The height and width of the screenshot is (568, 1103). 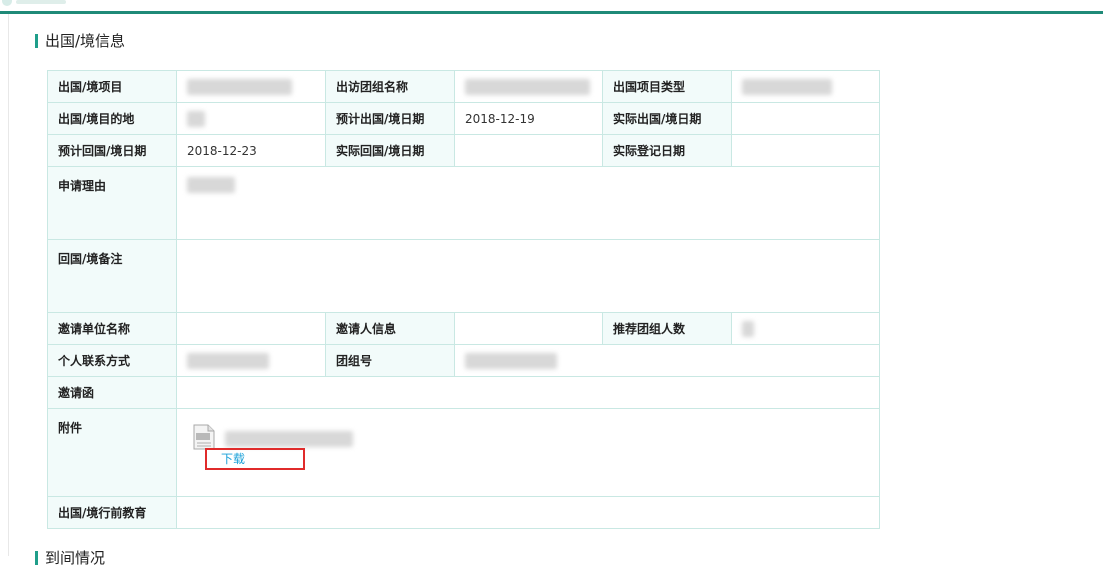 What do you see at coordinates (112, 118) in the screenshot?
I see `label-destination: 出国/境目的地` at bounding box center [112, 118].